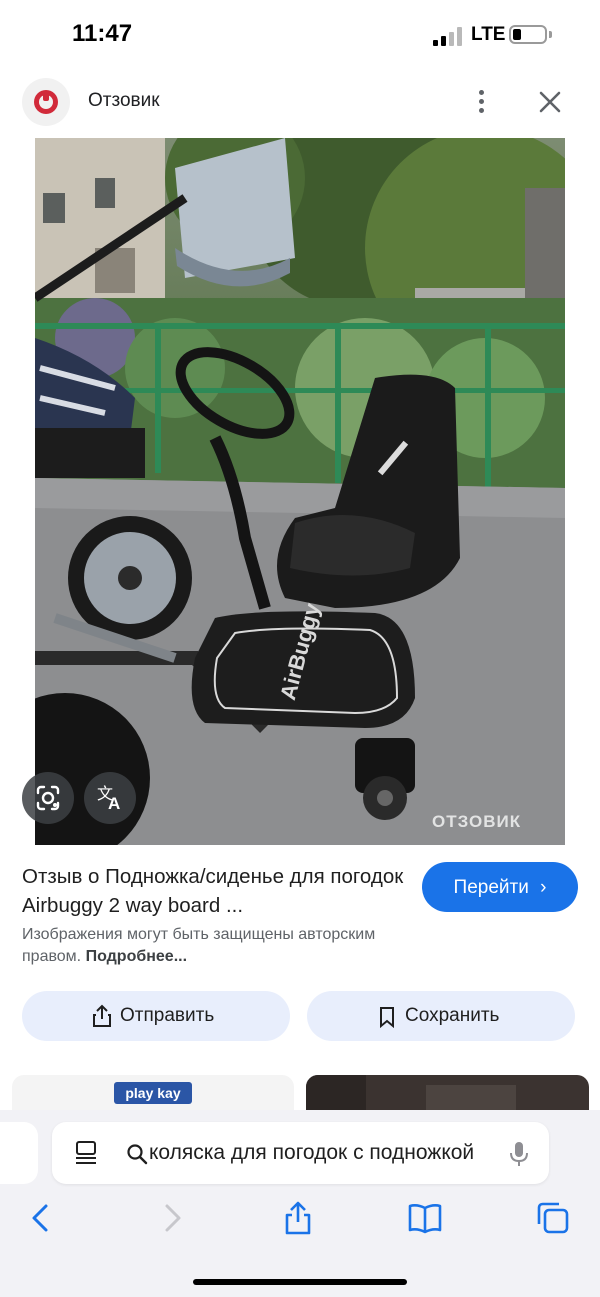  I want to click on svg-text: A, so click(114, 803).